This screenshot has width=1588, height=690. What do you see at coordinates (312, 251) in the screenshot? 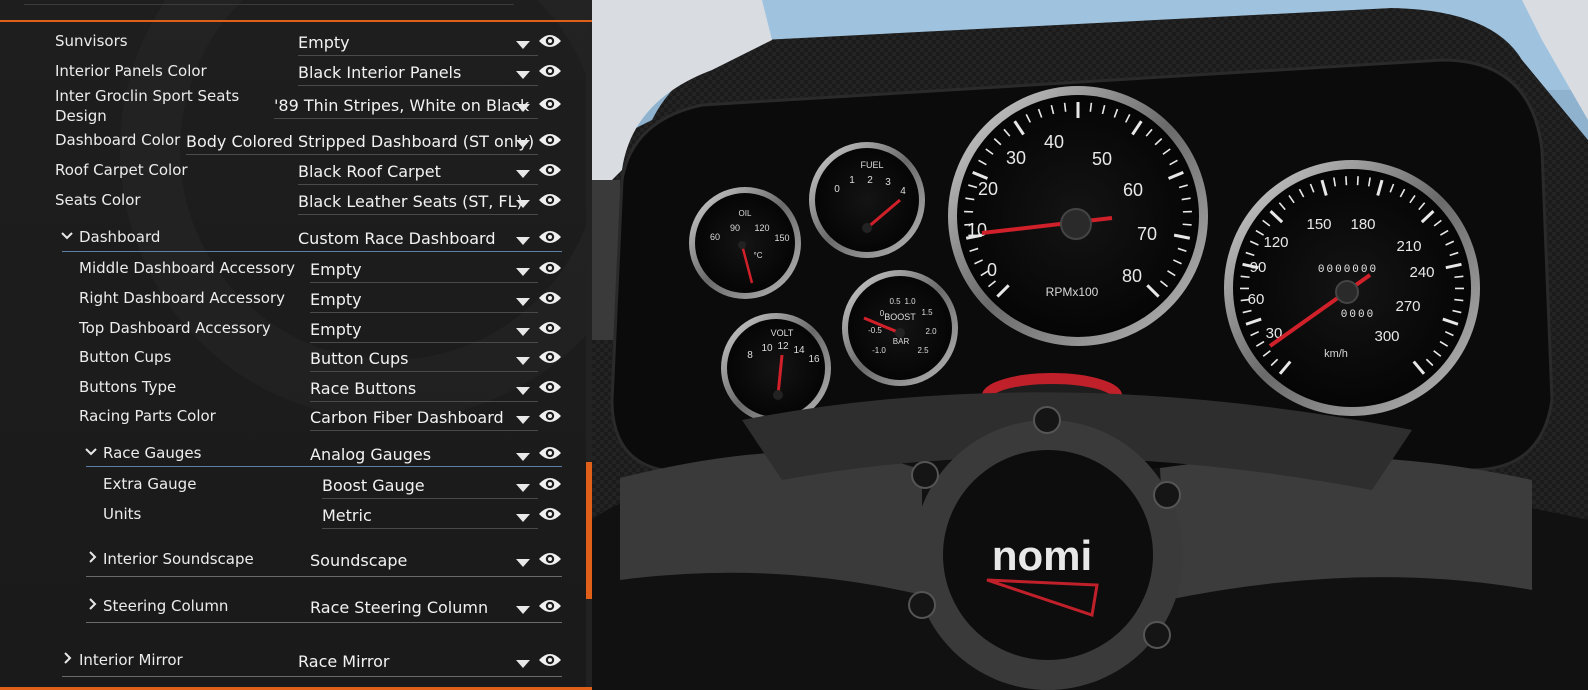
I see `section-divider` at bounding box center [312, 251].